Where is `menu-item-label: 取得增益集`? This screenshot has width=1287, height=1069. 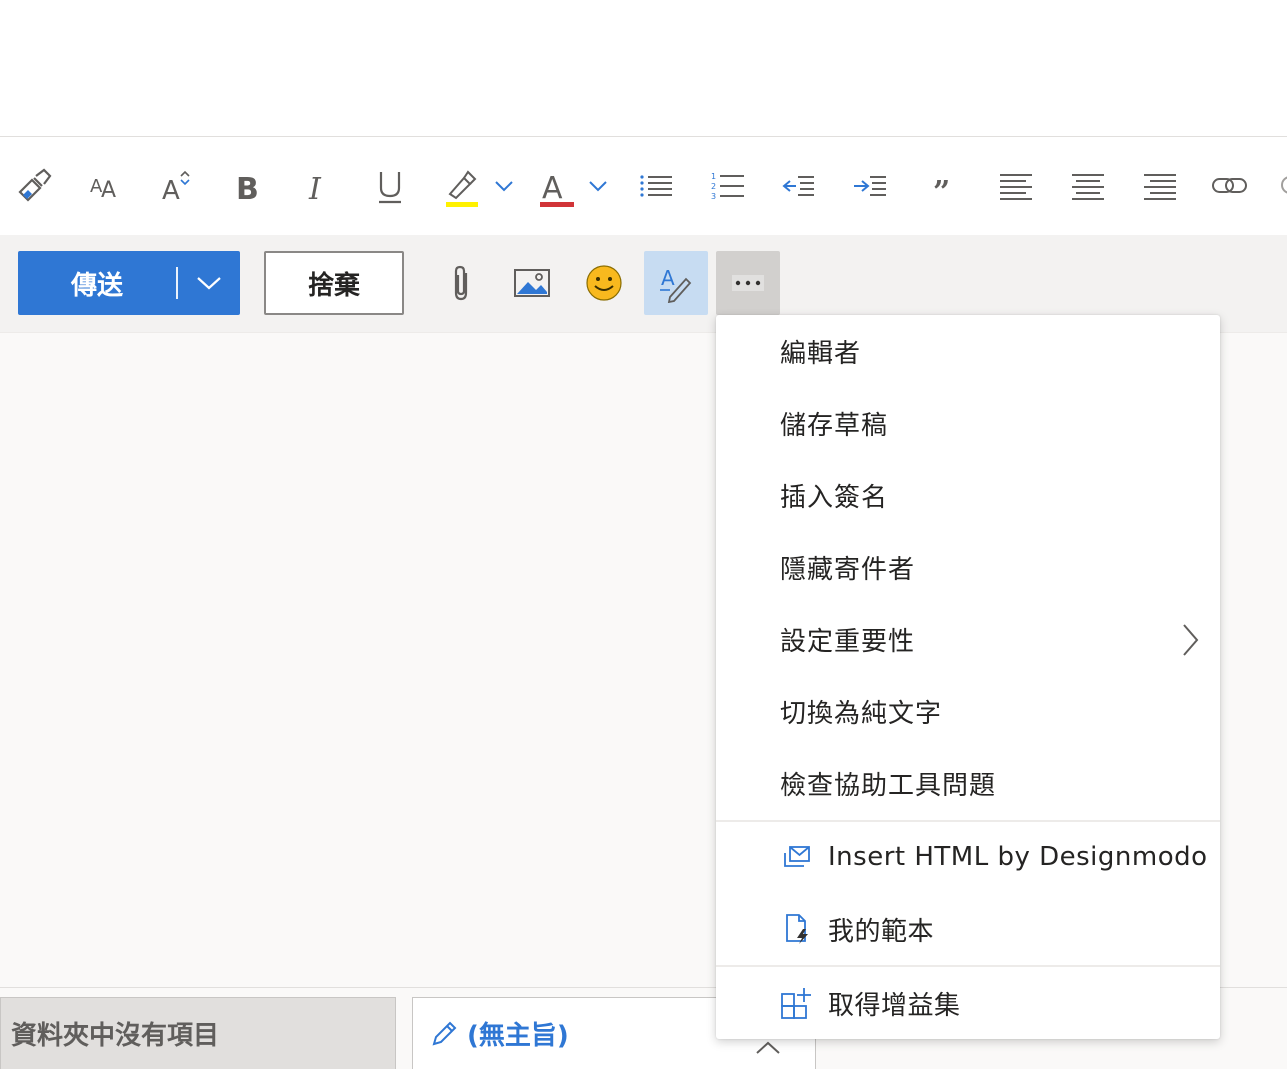 menu-item-label: 取得增益集 is located at coordinates (894, 1005).